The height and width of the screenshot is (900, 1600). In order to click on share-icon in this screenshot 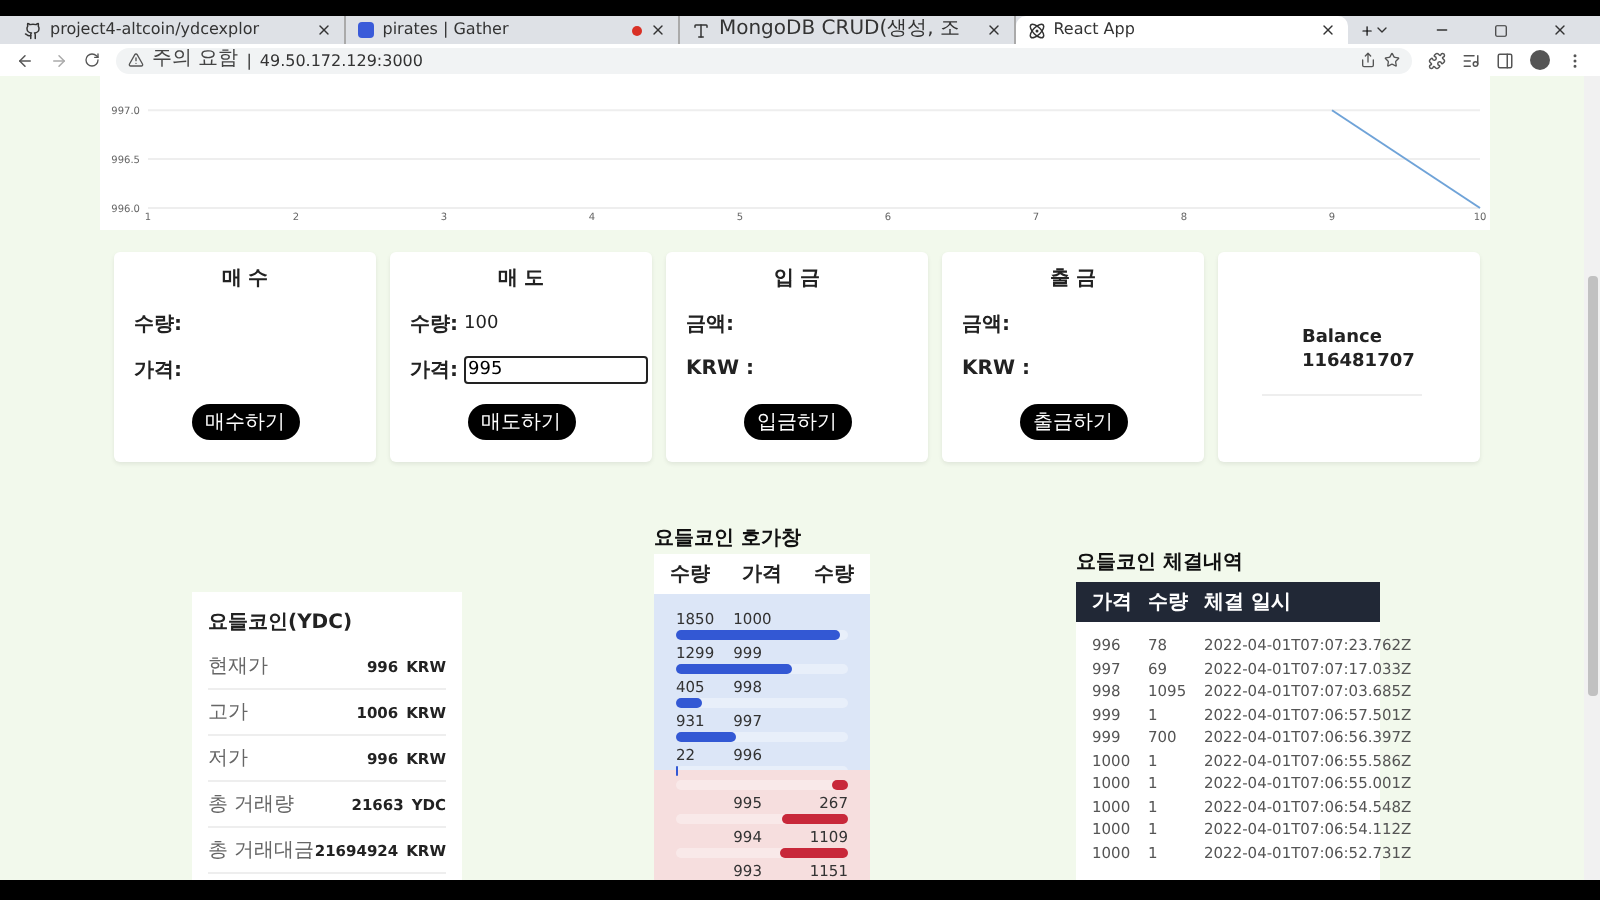, I will do `click(1368, 60)`.